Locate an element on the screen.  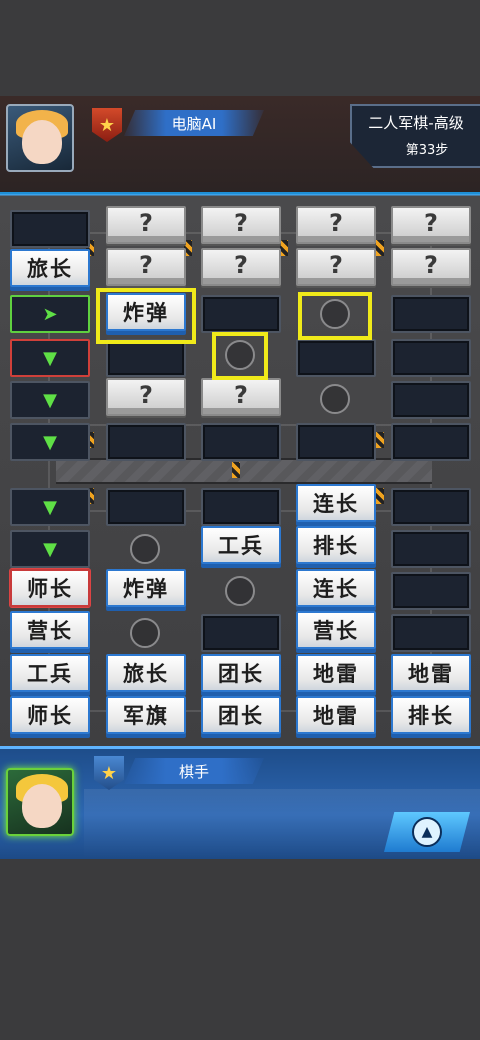
step-counter: 第33步 is located at coordinates (427, 150).